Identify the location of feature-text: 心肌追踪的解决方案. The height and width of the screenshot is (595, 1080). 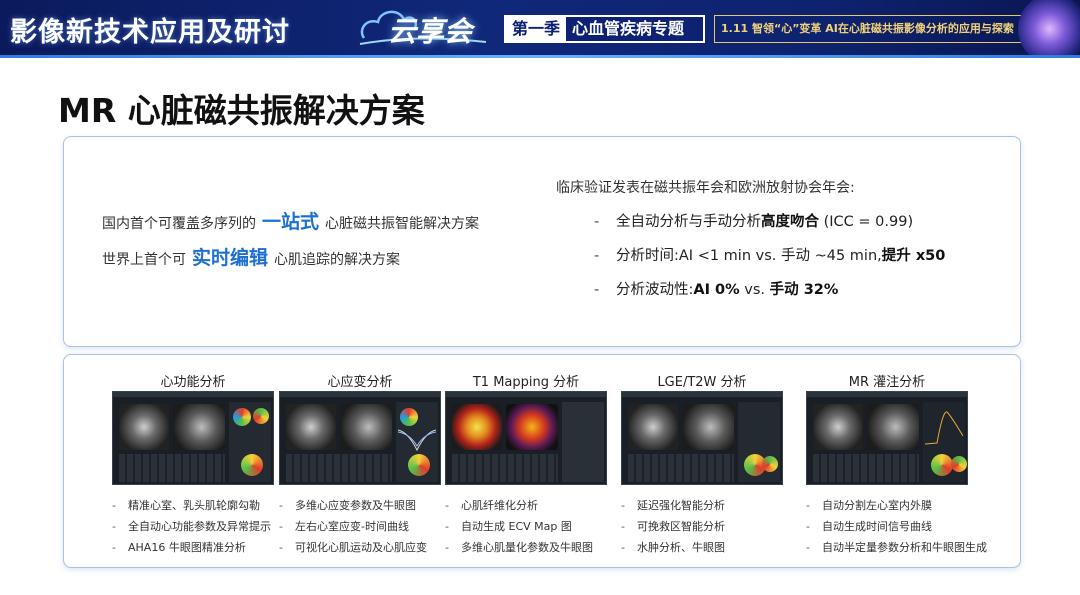
(337, 260).